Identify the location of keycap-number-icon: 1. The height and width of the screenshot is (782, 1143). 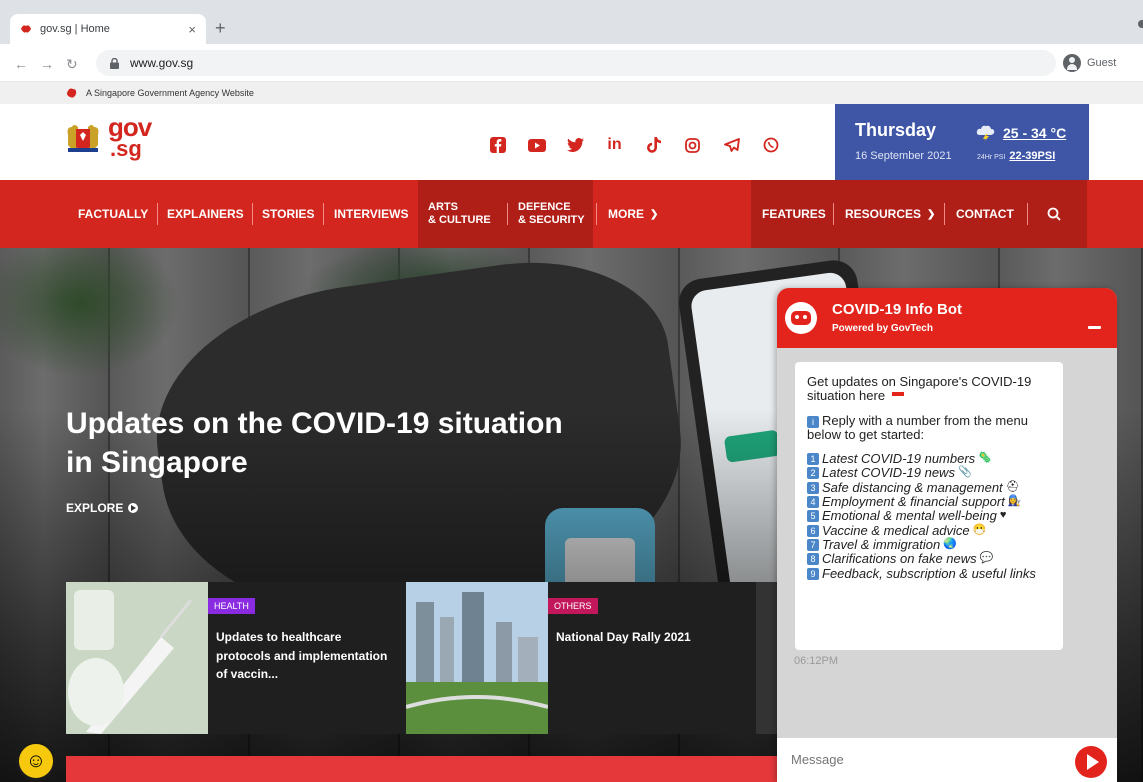
(813, 459).